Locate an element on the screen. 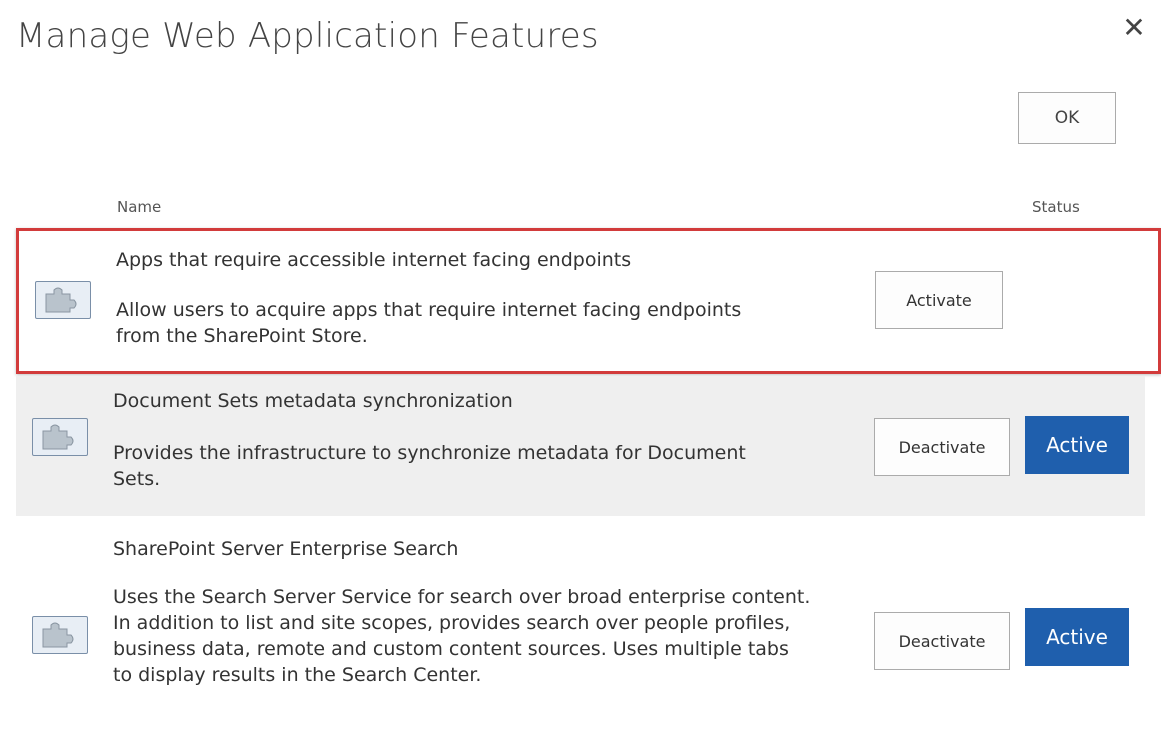  column-header-name: Name is located at coordinates (139, 207).